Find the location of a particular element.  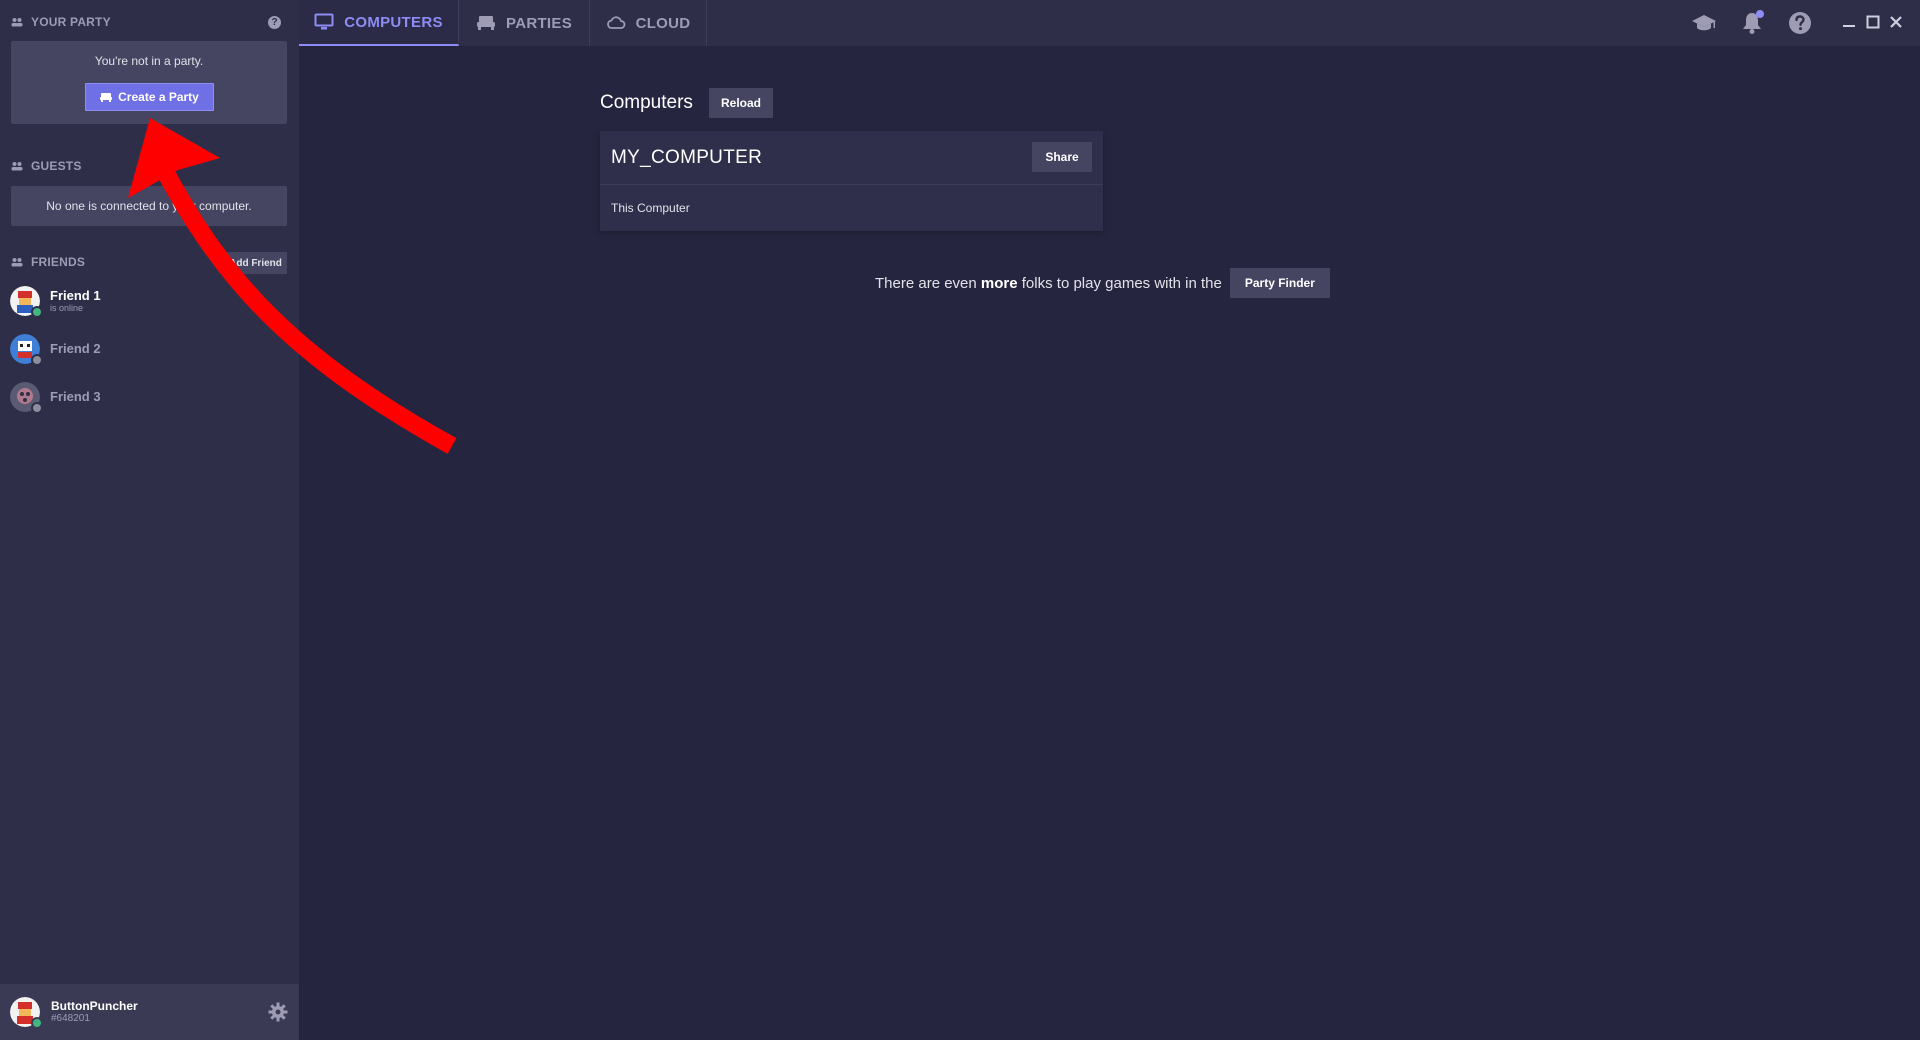

computer-card-header: MY_COMPUTER Share is located at coordinates (851, 158).